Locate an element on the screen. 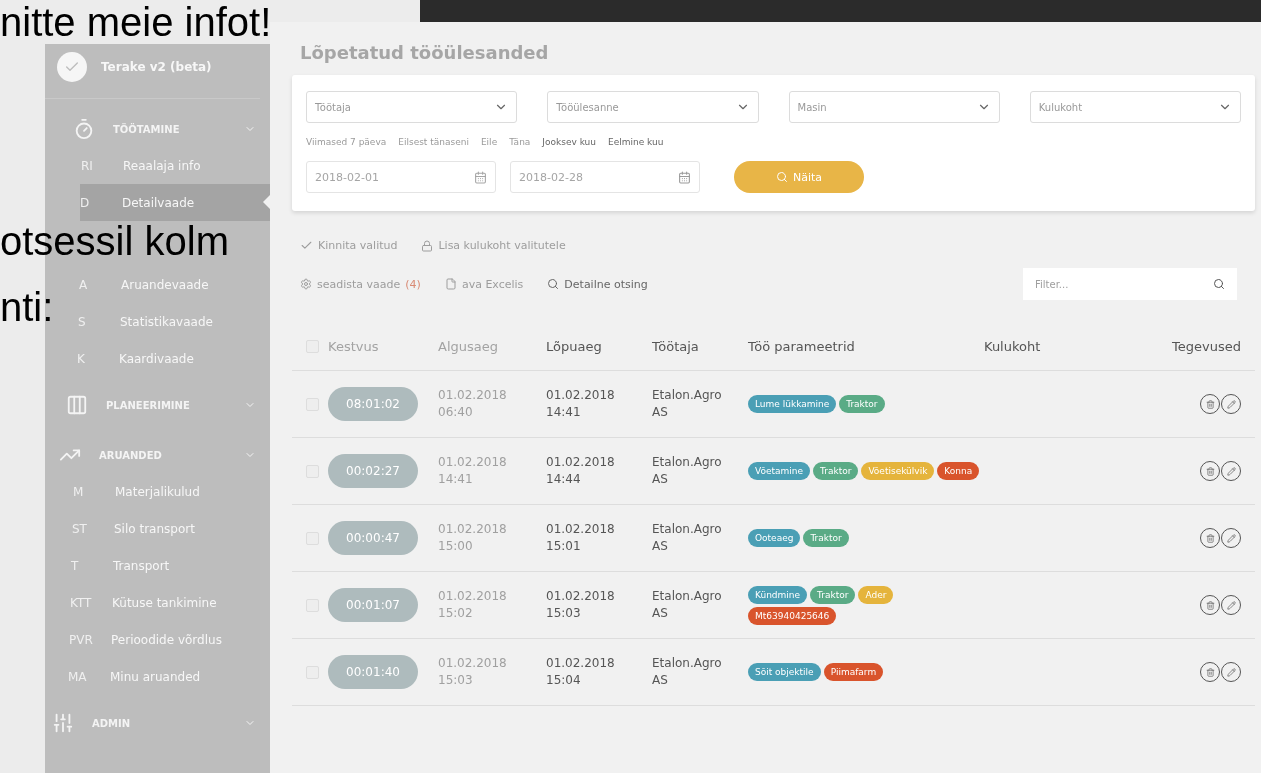  start-time-cell-text: 01.02.2018 15:02 is located at coordinates (473, 605).